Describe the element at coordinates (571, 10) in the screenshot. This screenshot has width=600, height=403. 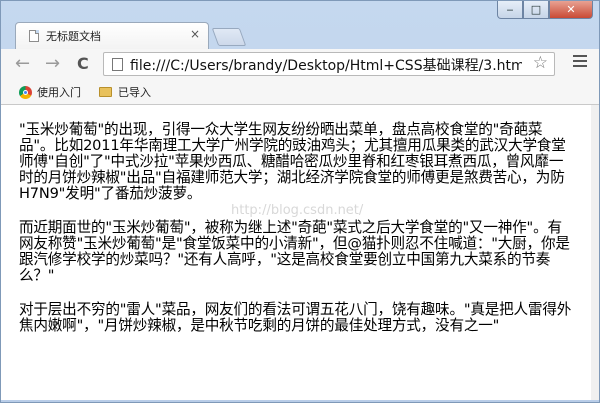
I see `close-window-button: ✕` at that location.